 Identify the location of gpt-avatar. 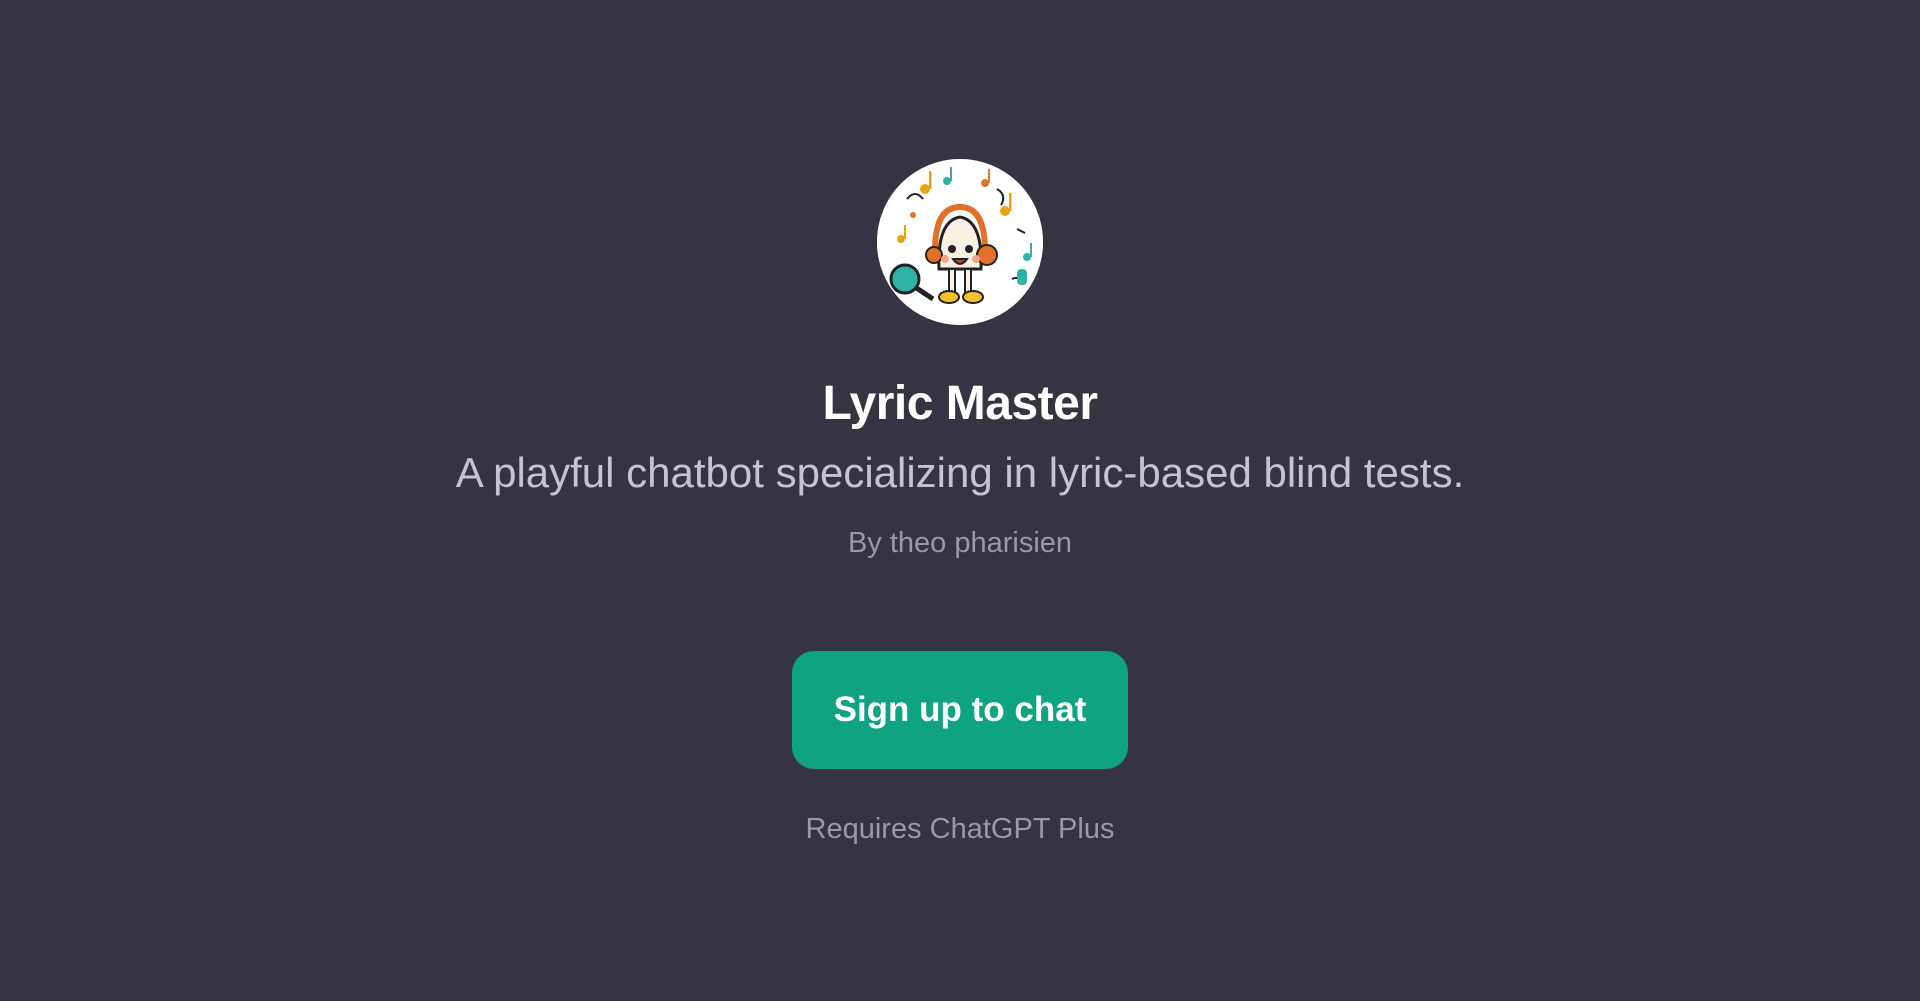
(960, 242).